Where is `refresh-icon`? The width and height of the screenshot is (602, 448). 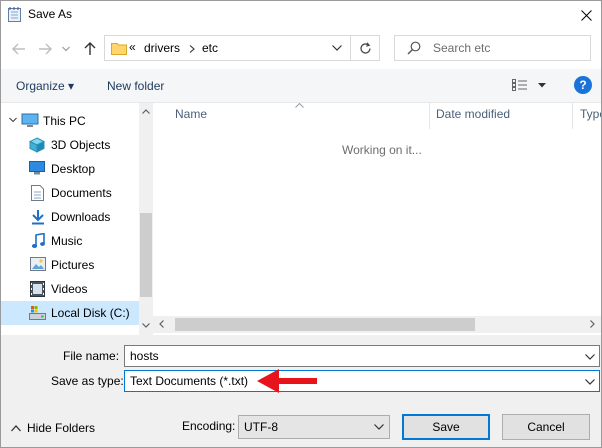 refresh-icon is located at coordinates (365, 47).